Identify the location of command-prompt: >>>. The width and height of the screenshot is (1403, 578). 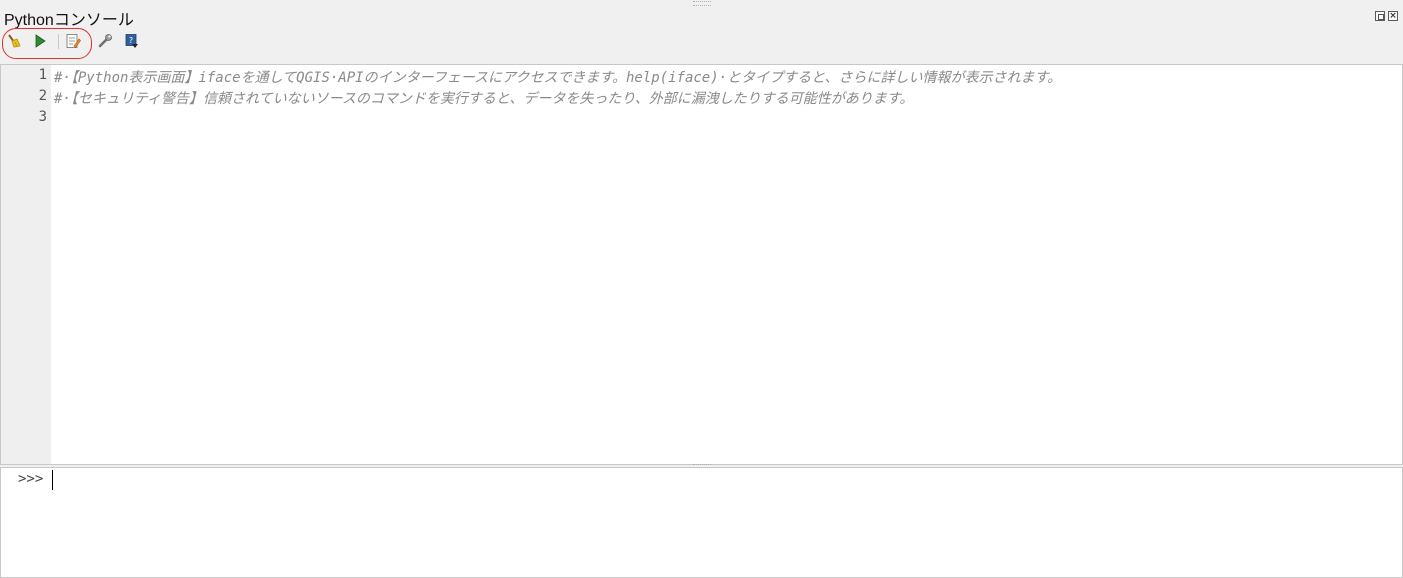
(31, 479).